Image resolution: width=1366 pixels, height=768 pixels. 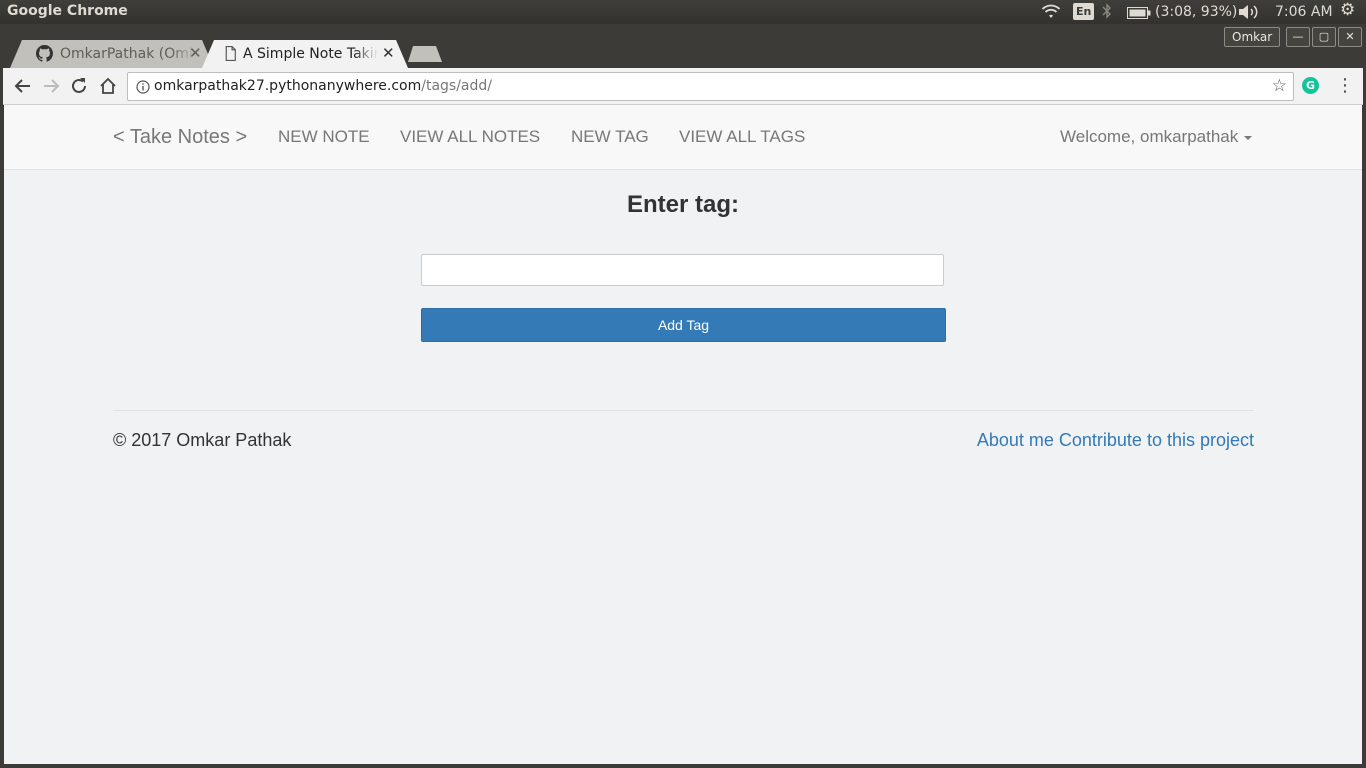 What do you see at coordinates (1324, 37) in the screenshot?
I see `maximize-icon: ▢` at bounding box center [1324, 37].